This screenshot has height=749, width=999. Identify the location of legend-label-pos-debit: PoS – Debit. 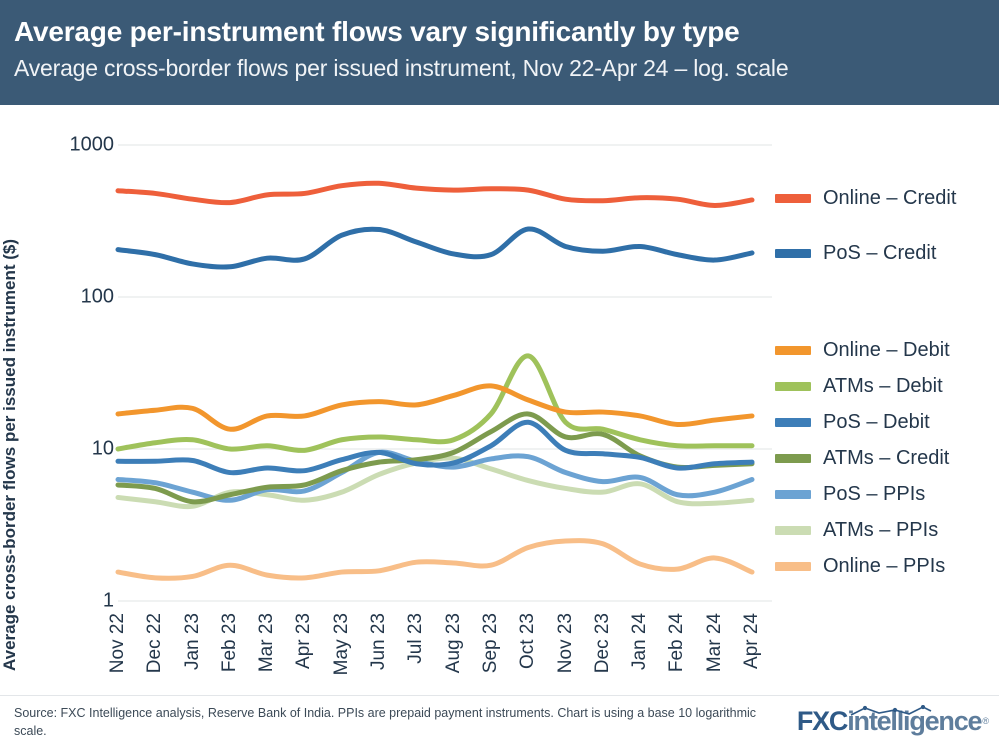
(876, 421).